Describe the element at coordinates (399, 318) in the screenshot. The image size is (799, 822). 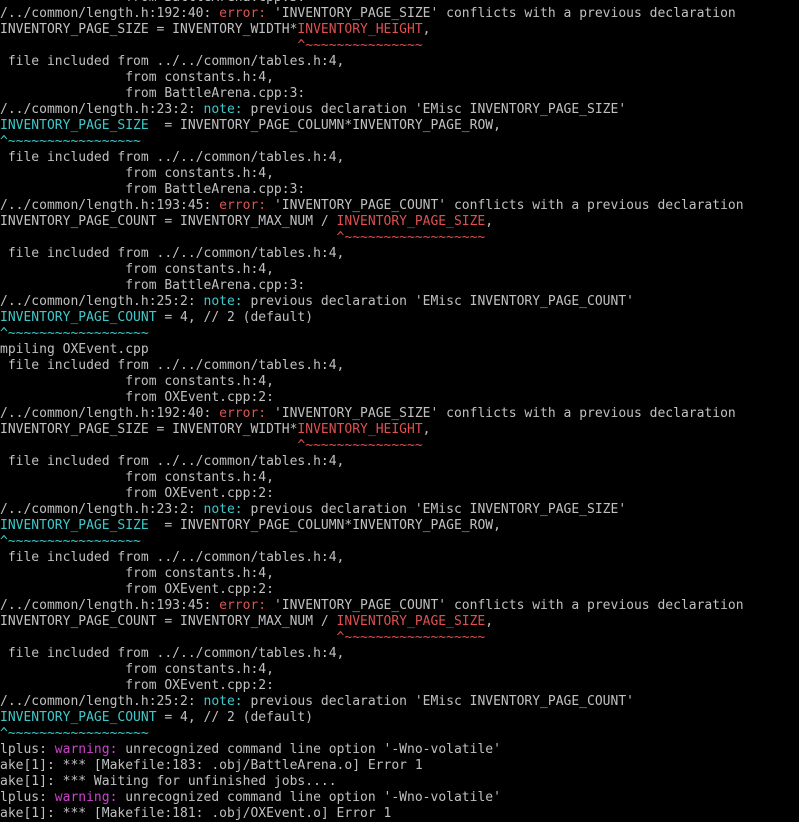
I see `terminal-line: INVENTORY_PAGE_COUNT = 4, // 2 (default)` at that location.